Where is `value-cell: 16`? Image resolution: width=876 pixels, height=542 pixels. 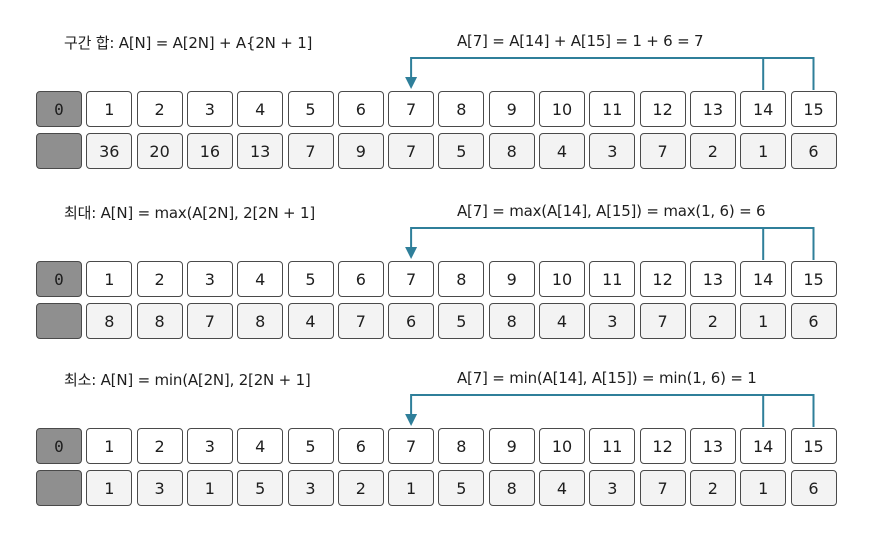
value-cell: 16 is located at coordinates (209, 151).